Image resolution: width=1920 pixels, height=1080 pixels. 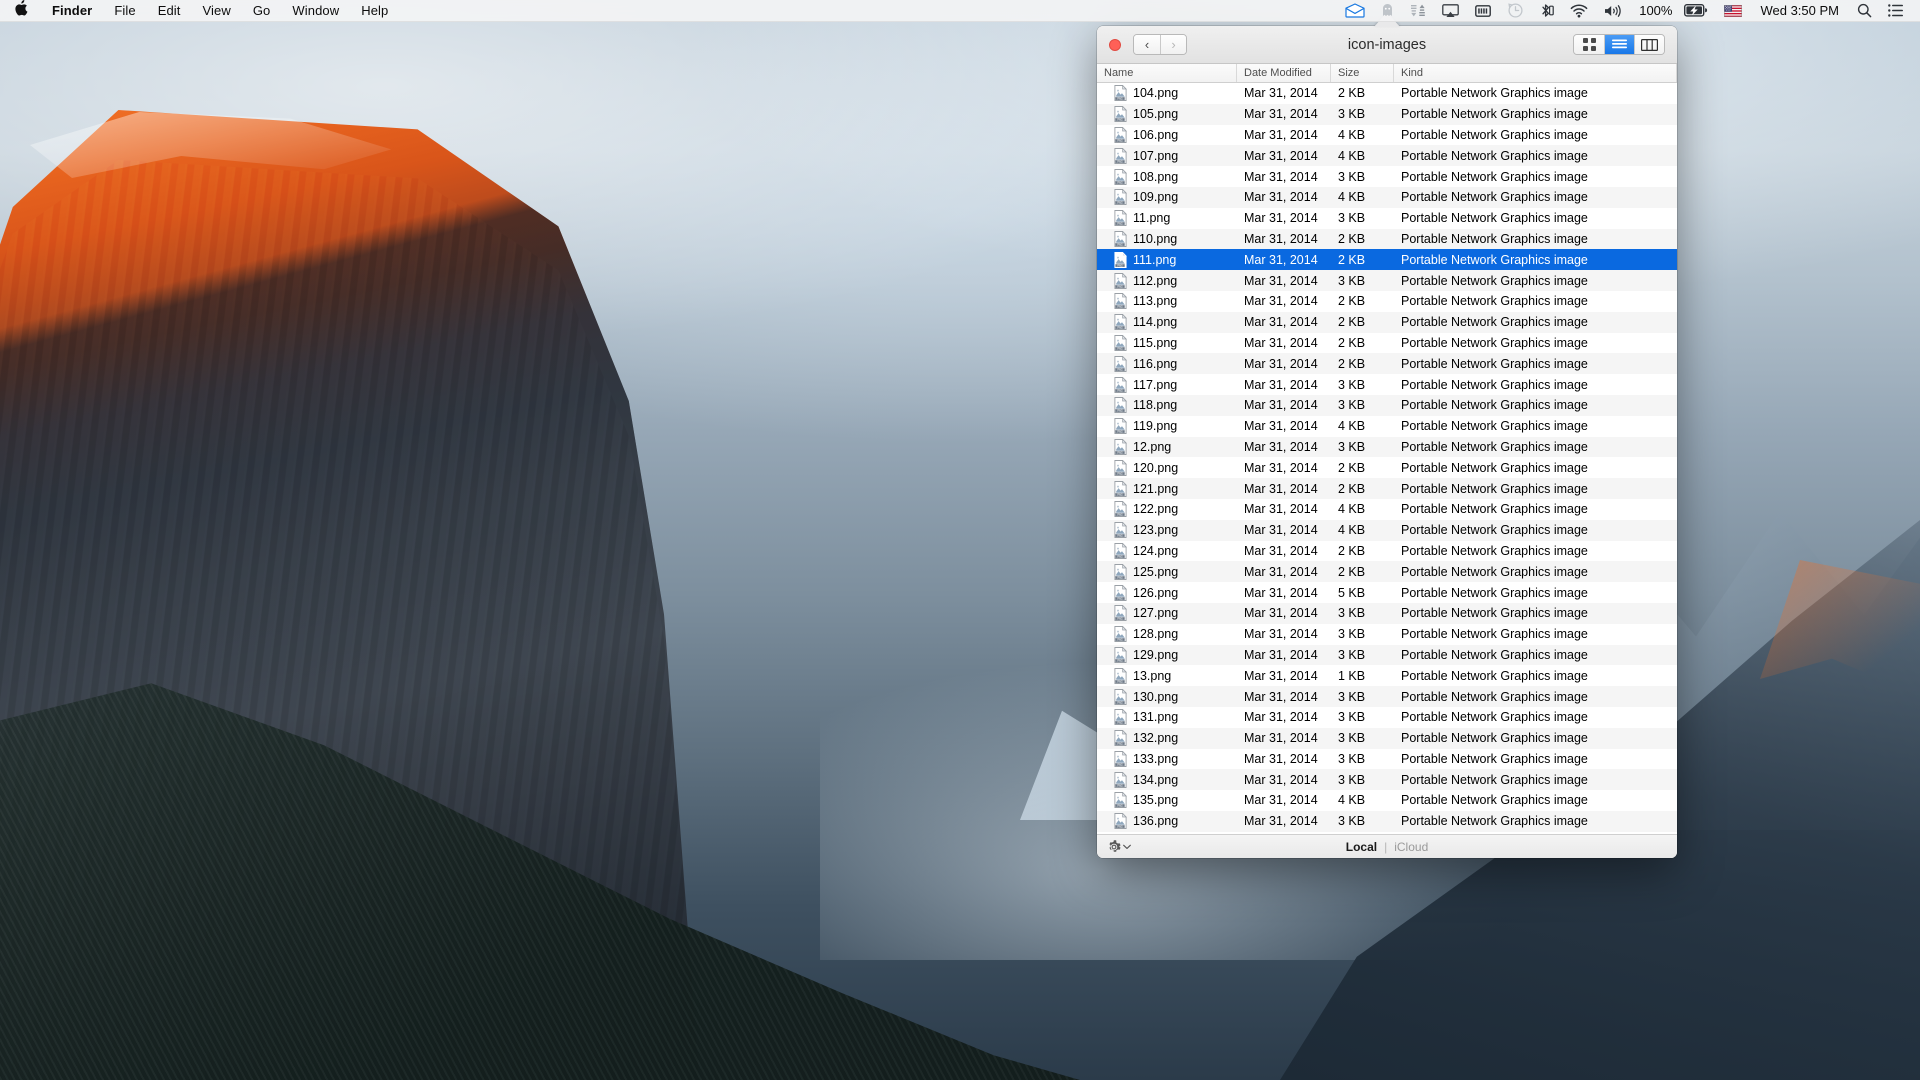 What do you see at coordinates (374, 11) in the screenshot?
I see `menu-help: Help` at bounding box center [374, 11].